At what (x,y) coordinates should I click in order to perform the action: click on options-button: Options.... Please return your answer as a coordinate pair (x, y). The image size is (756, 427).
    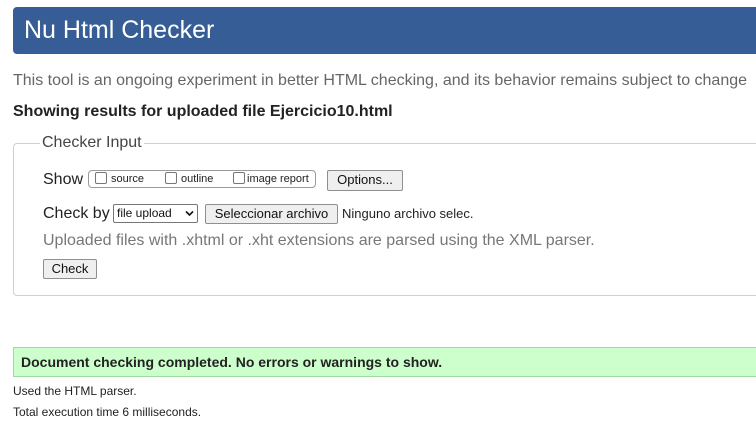
    Looking at the image, I should click on (365, 180).